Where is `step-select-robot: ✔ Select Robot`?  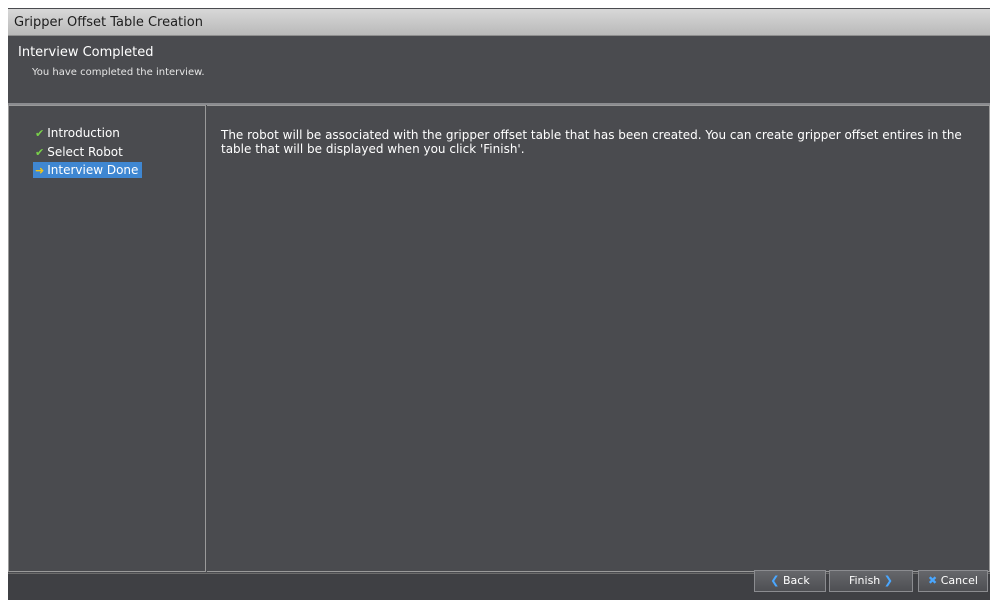
step-select-robot: ✔ Select Robot is located at coordinates (80, 152).